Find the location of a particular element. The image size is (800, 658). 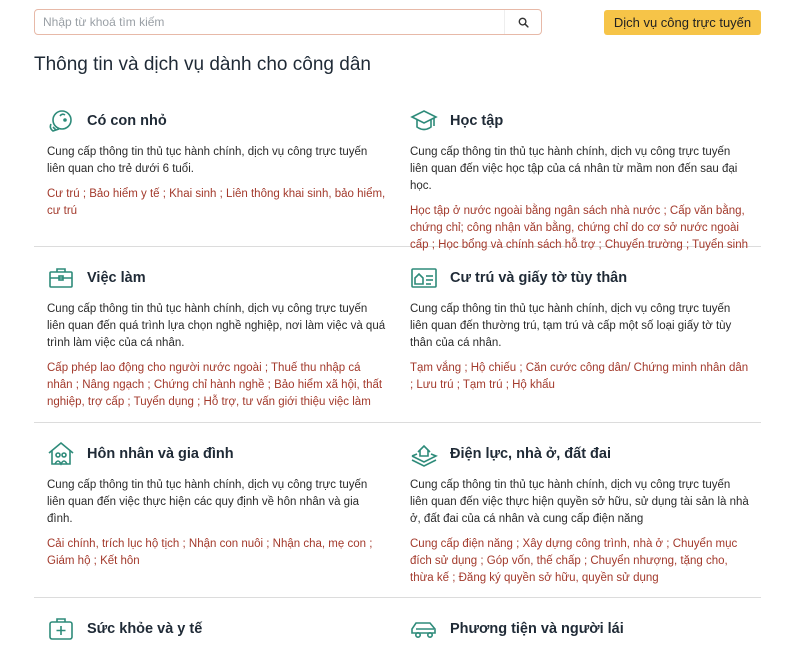

category-title: Hôn nhân và gia đình is located at coordinates (160, 454).